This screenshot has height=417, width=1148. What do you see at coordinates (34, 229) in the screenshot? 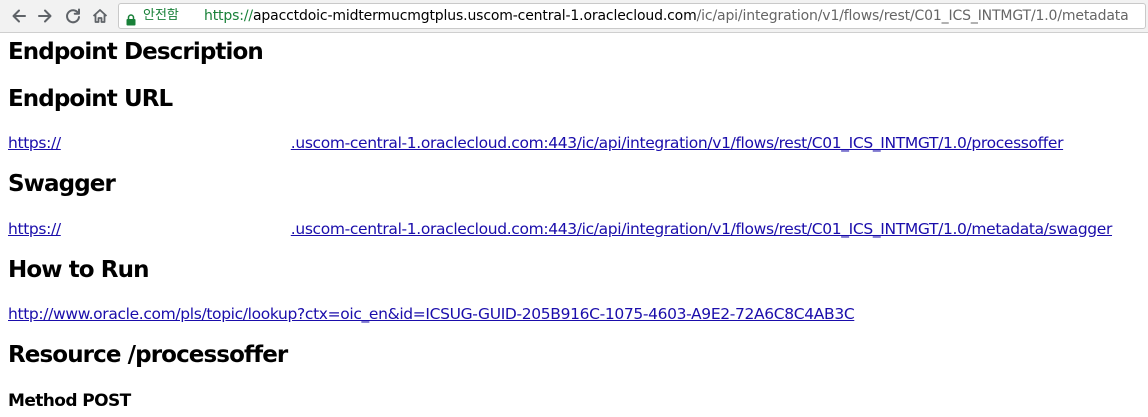
I see `swagger-url-prefix: https://` at bounding box center [34, 229].